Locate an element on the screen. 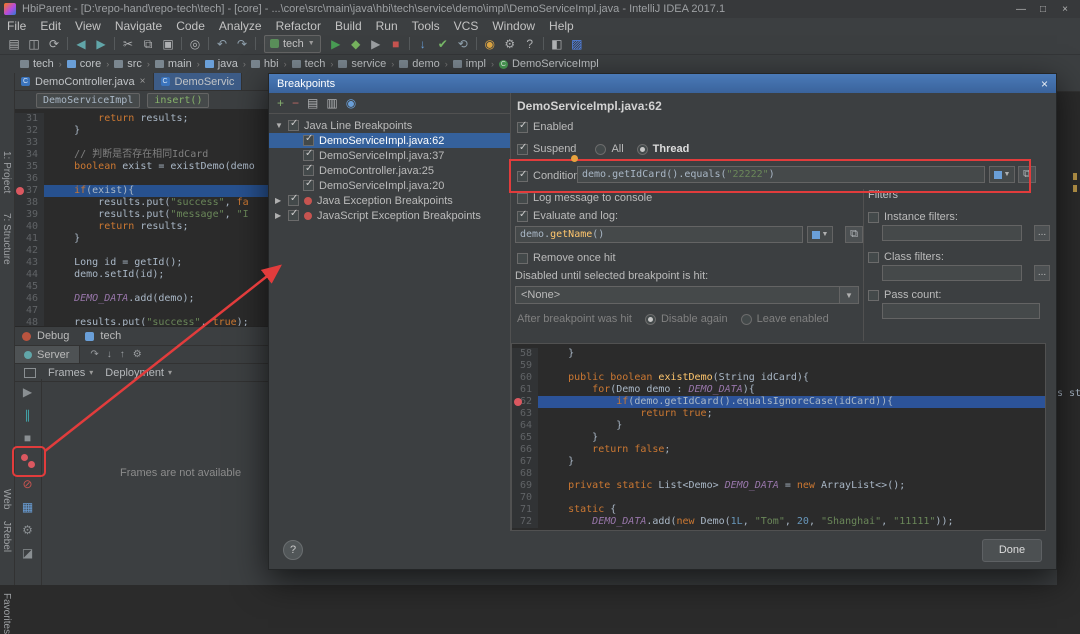 This screenshot has height=634, width=1080. evaluate-history-button: ▼ is located at coordinates (820, 234).